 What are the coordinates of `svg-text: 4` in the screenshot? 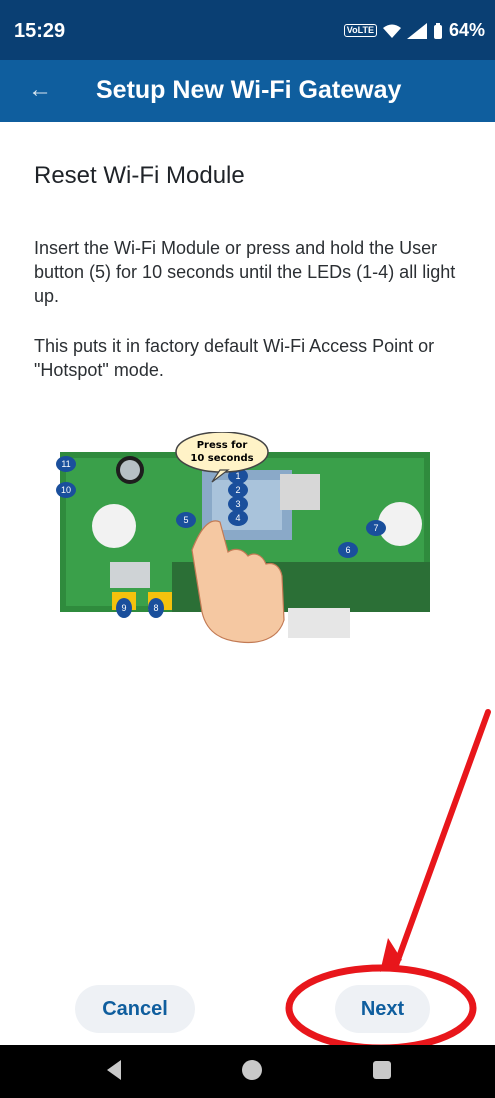 It's located at (237, 518).